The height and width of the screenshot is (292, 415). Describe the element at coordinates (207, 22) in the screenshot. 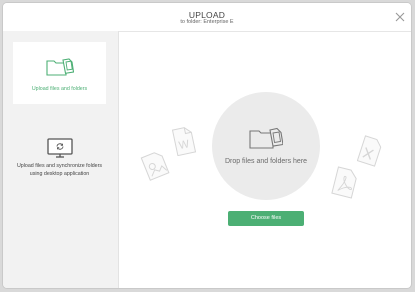

I see `dialog-subtitle: to folder: Enterprise E` at that location.